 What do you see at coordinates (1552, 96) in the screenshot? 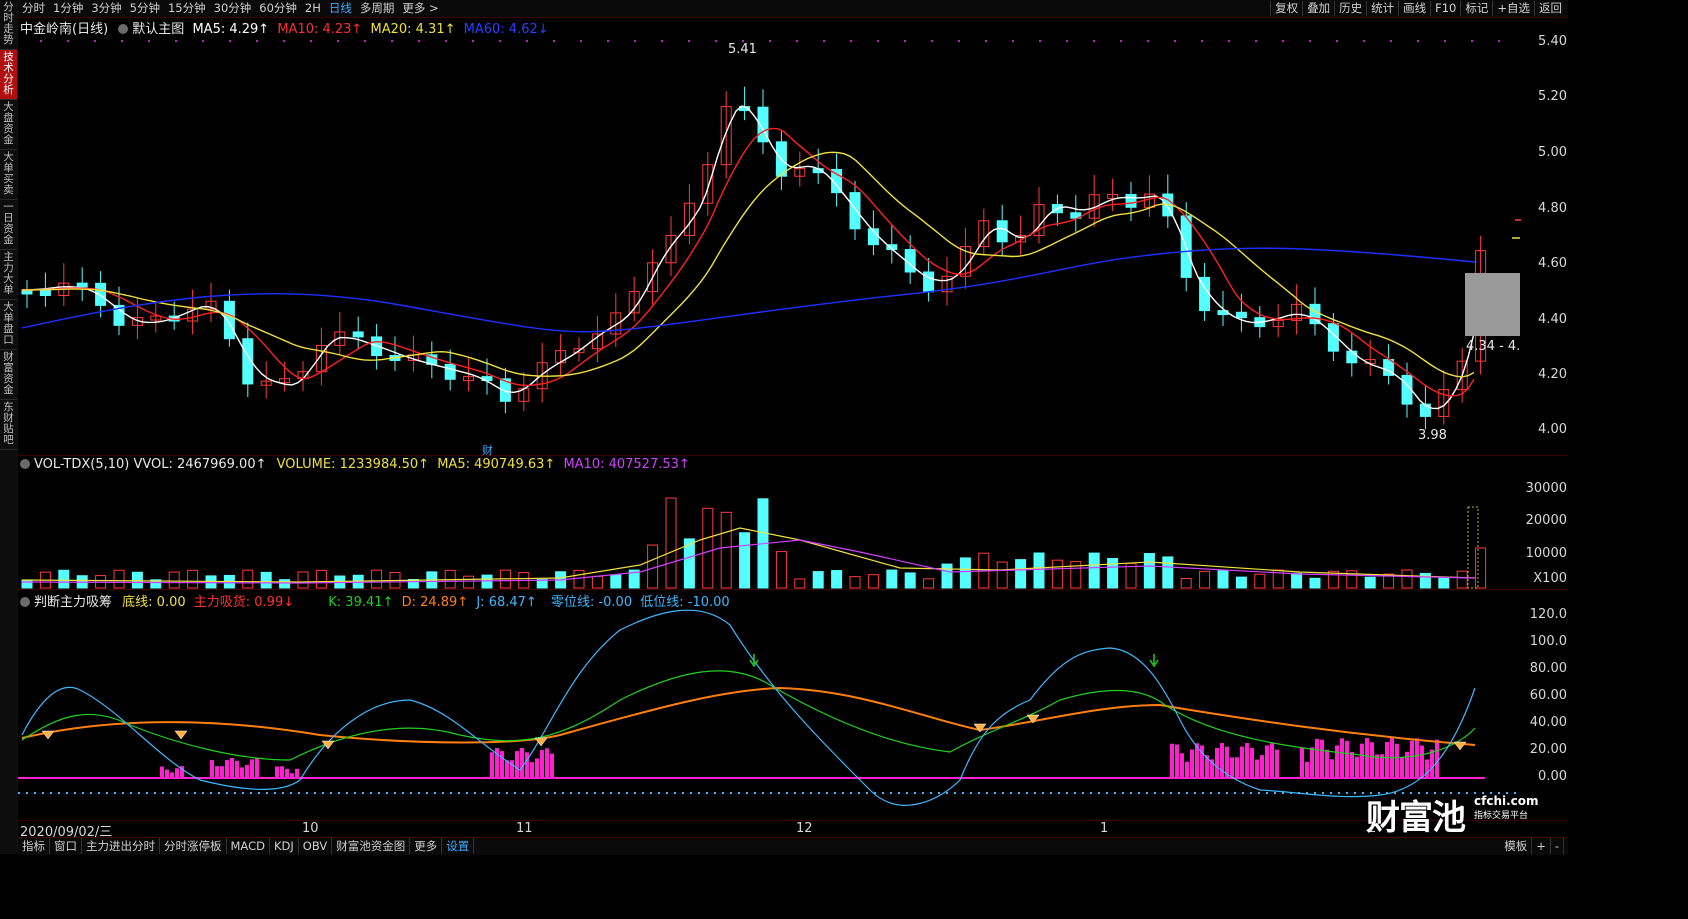
I see `price-tick: 5.20` at bounding box center [1552, 96].